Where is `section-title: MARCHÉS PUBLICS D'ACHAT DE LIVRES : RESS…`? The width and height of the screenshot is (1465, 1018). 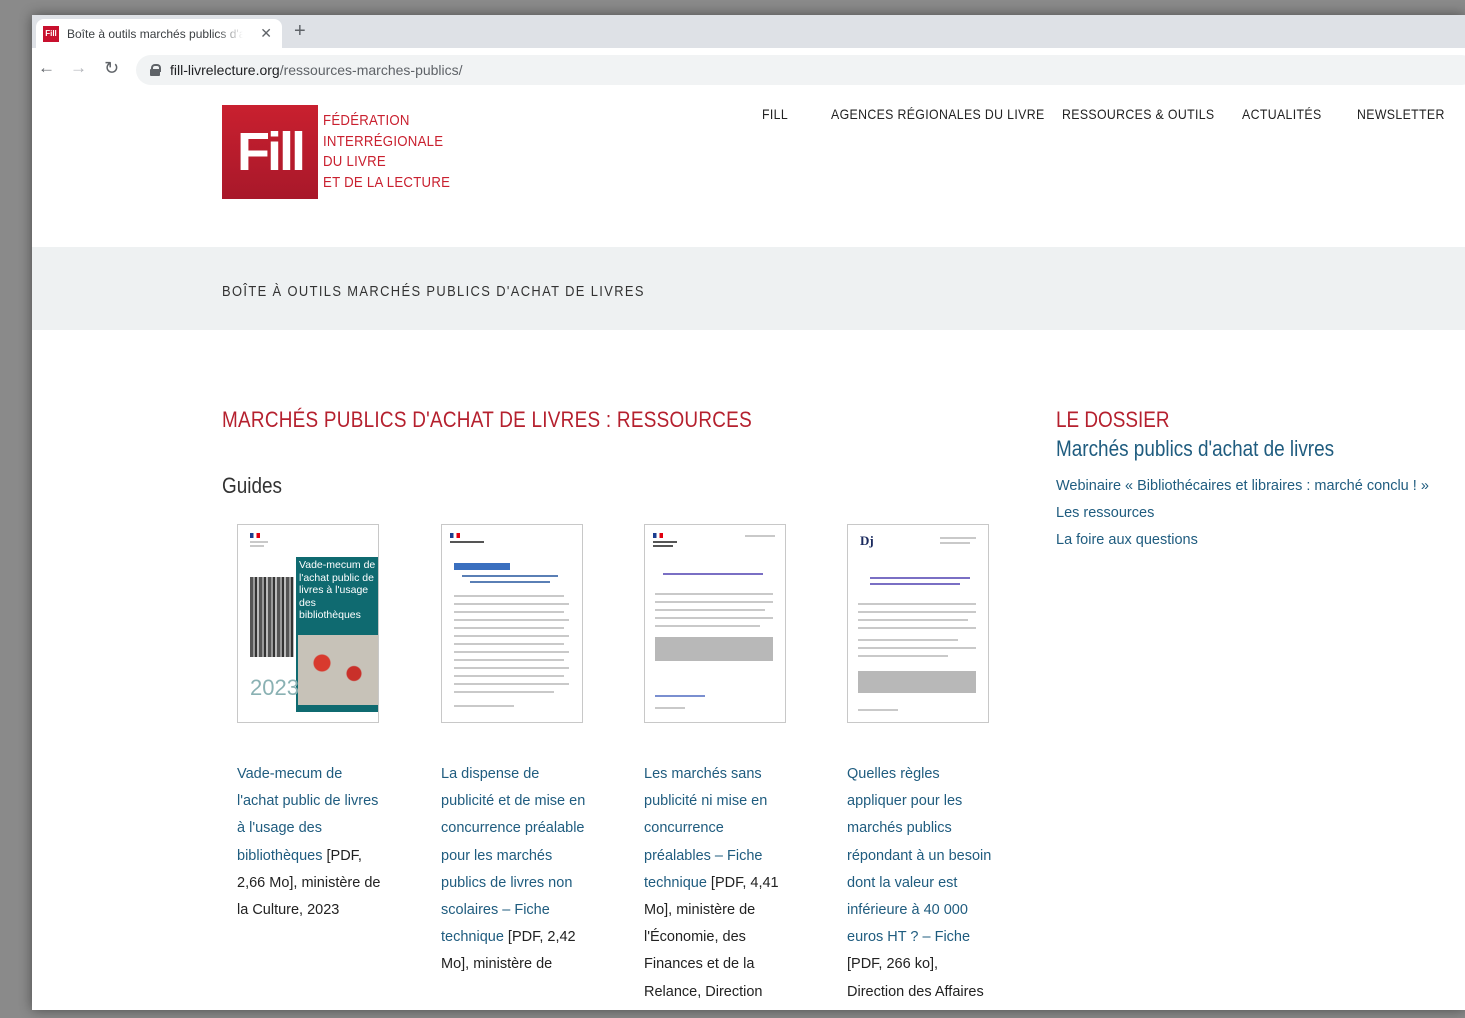
section-title: MARCHÉS PUBLICS D'ACHAT DE LIVRES : RESS… is located at coordinates (487, 419).